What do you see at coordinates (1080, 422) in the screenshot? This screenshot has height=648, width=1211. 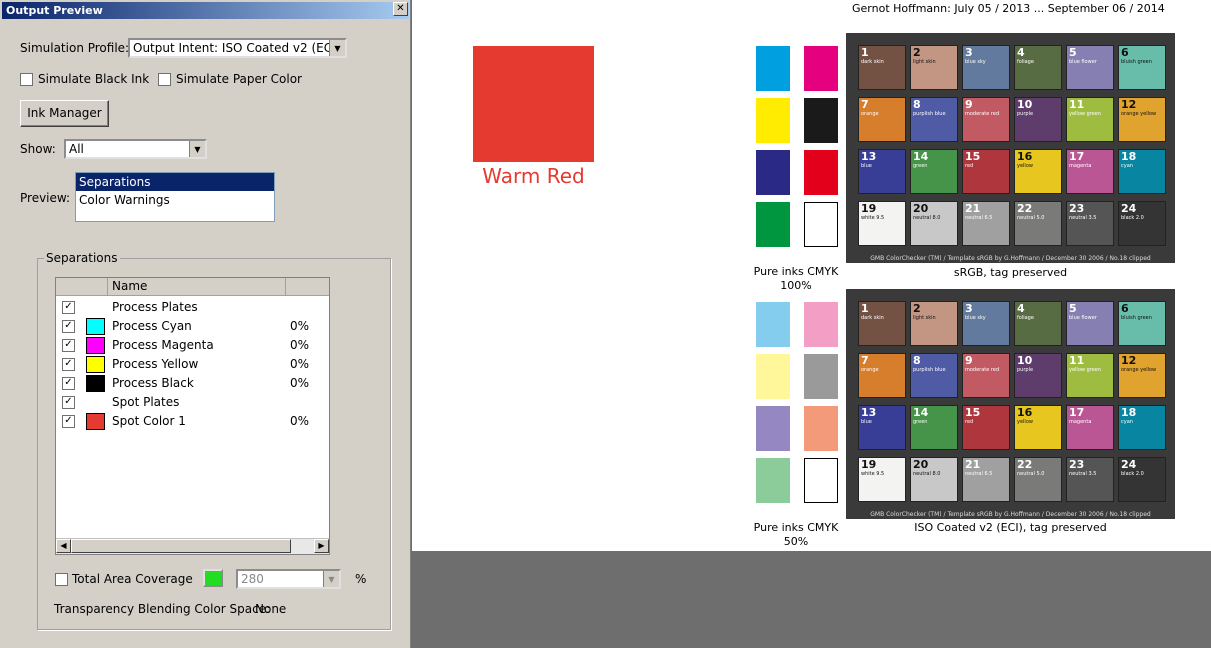 I see `patch-name: magenta` at bounding box center [1080, 422].